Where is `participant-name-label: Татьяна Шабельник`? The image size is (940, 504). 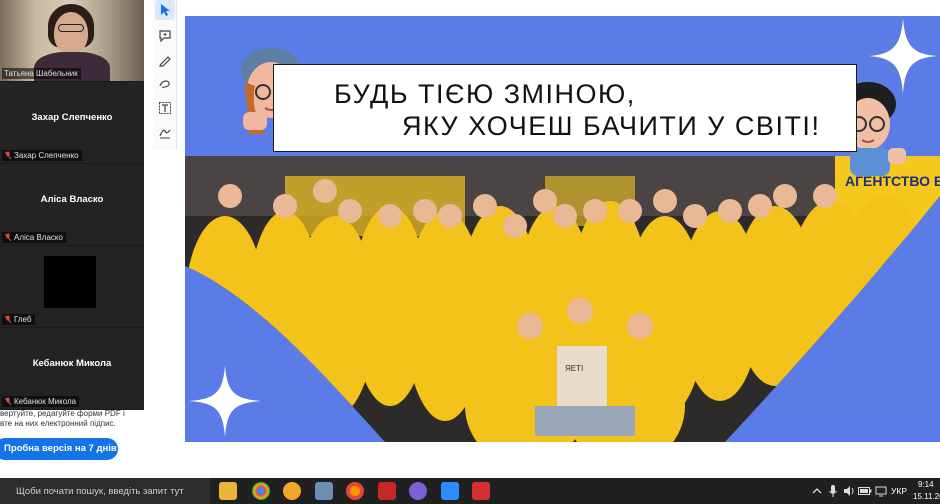 participant-name-label: Татьяна Шабельник is located at coordinates (41, 73).